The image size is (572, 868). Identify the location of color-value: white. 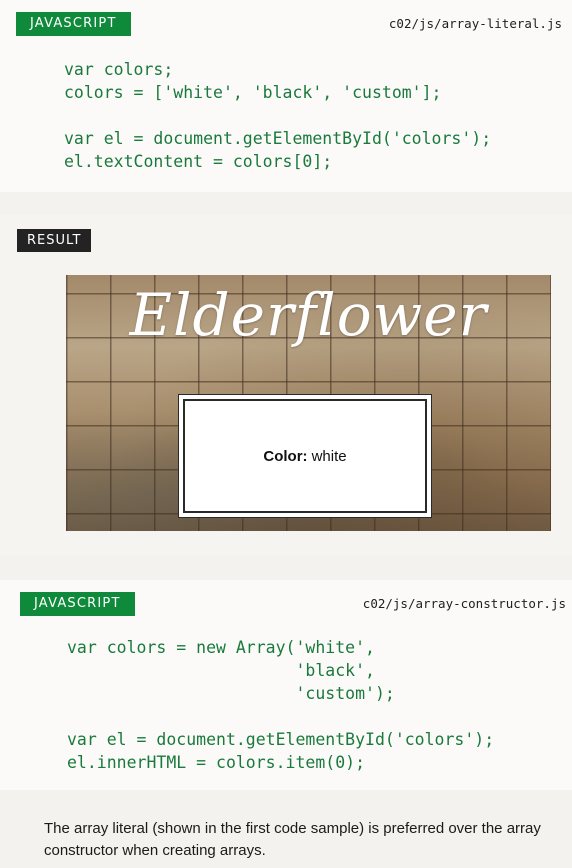
(329, 456).